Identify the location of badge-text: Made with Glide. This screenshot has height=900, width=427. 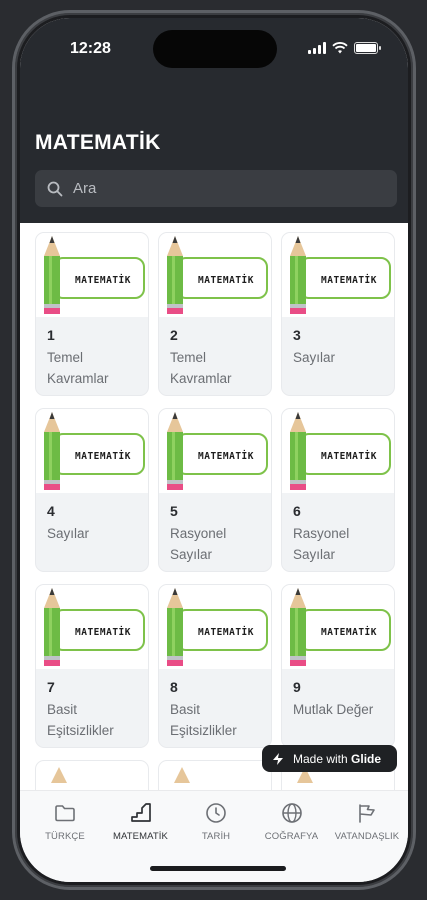
(337, 759).